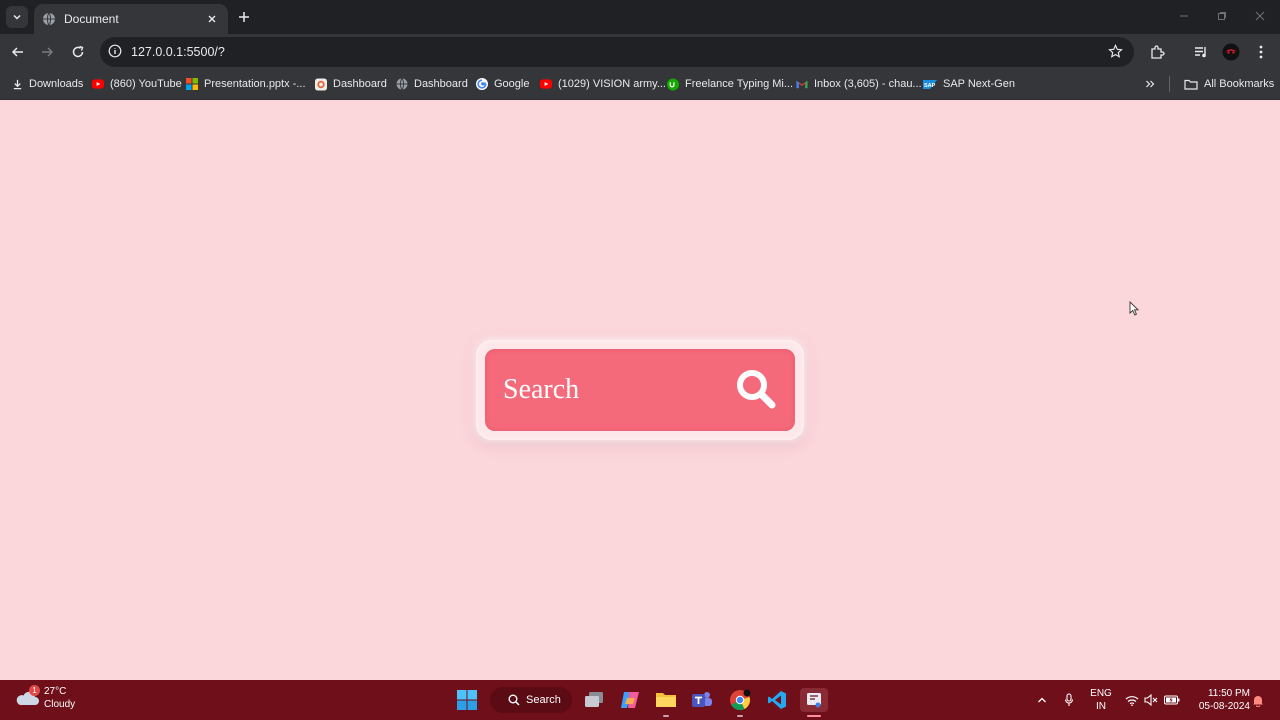 Image resolution: width=1280 pixels, height=720 pixels. I want to click on tab-search-button, so click(17, 17).